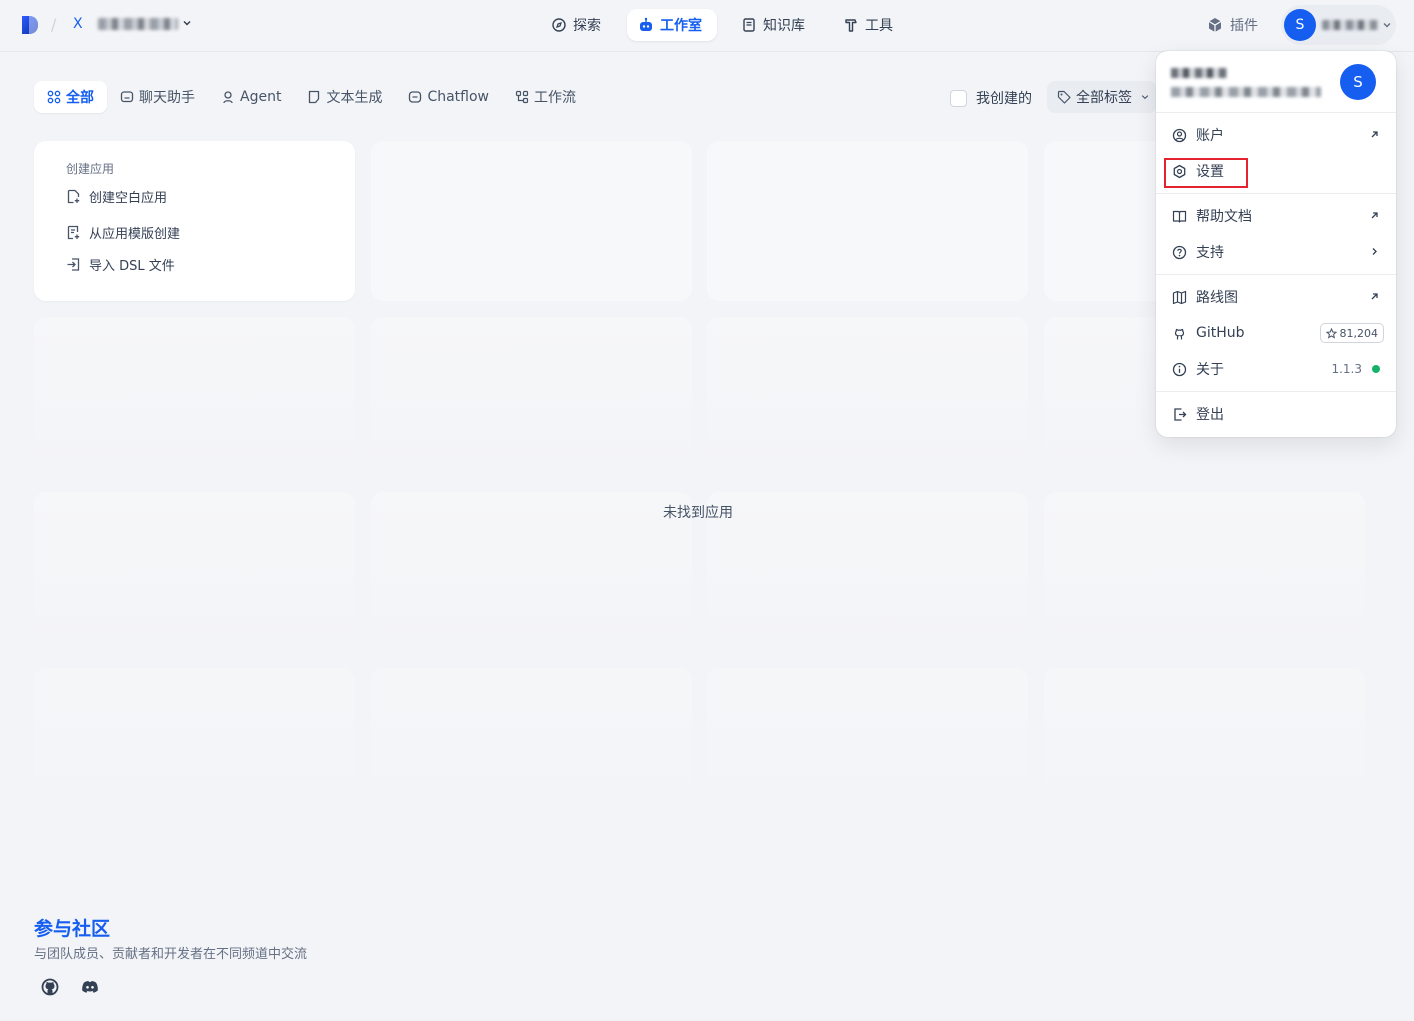 The width and height of the screenshot is (1414, 1021). Describe the element at coordinates (1224, 217) in the screenshot. I see `menu-item-help-docs-label: 帮助文档` at that location.